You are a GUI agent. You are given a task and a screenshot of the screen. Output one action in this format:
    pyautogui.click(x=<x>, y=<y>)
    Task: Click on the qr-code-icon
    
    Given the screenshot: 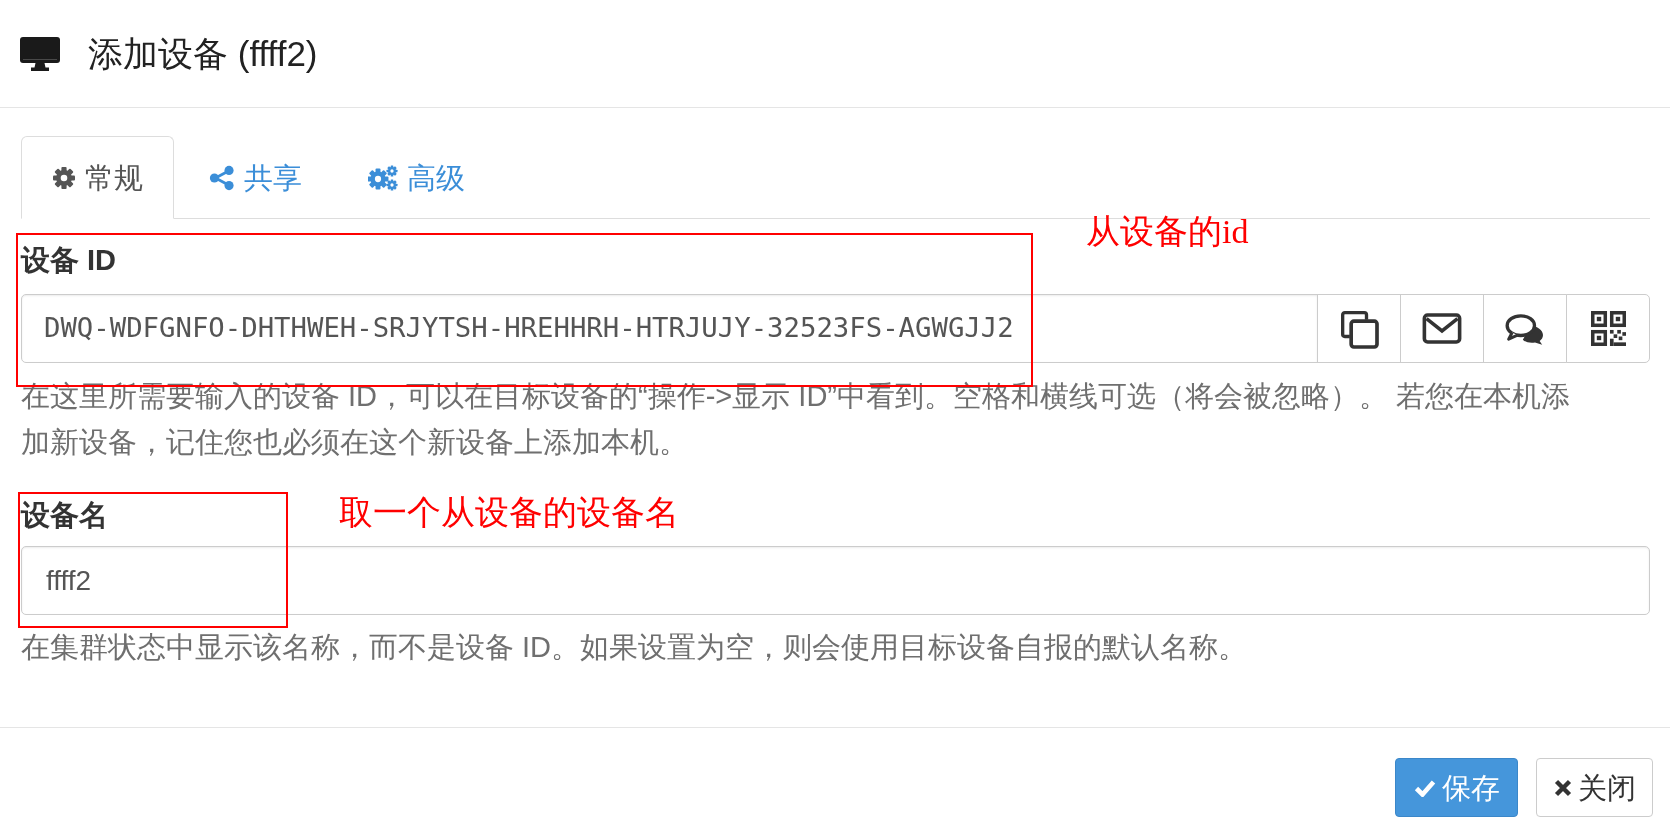 What is the action you would take?
    pyautogui.click(x=1608, y=328)
    